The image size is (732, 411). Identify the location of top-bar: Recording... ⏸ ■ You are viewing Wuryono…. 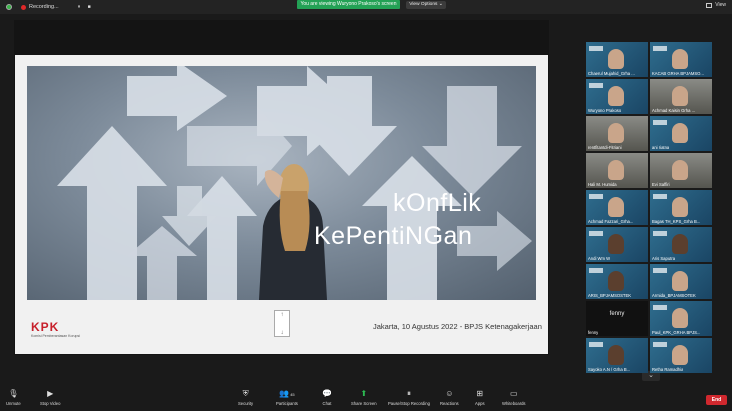
(366, 7).